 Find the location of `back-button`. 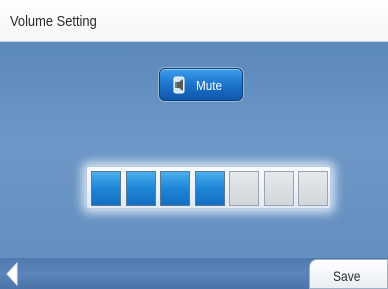

back-button is located at coordinates (20, 273).